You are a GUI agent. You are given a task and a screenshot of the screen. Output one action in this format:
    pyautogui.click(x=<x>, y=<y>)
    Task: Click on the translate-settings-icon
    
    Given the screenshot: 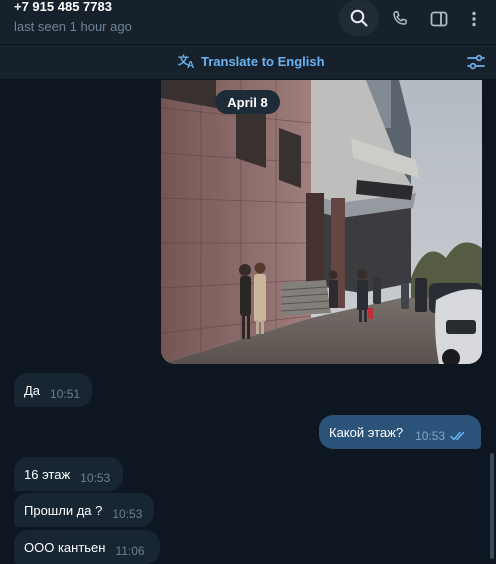 What is the action you would take?
    pyautogui.click(x=476, y=62)
    